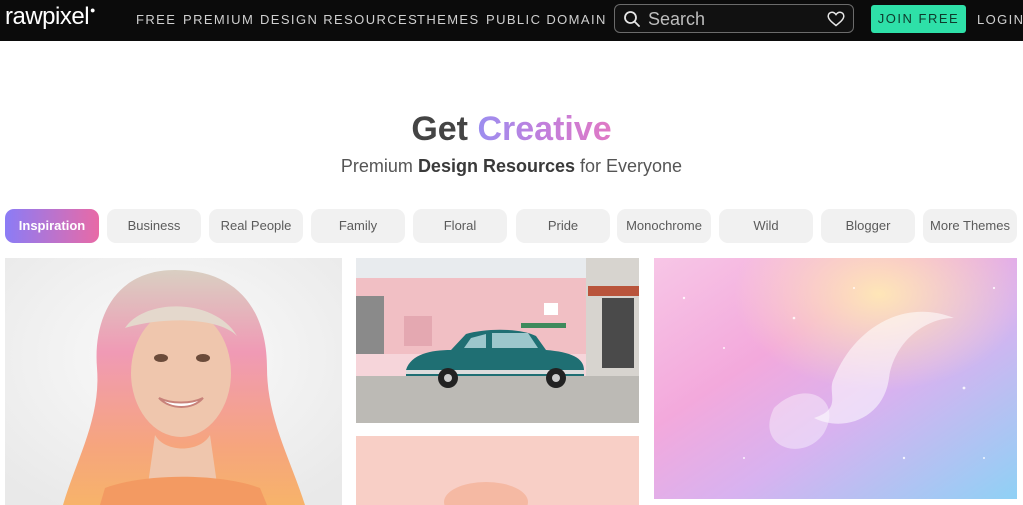 This screenshot has width=1023, height=505. I want to click on search-icon, so click(632, 19).